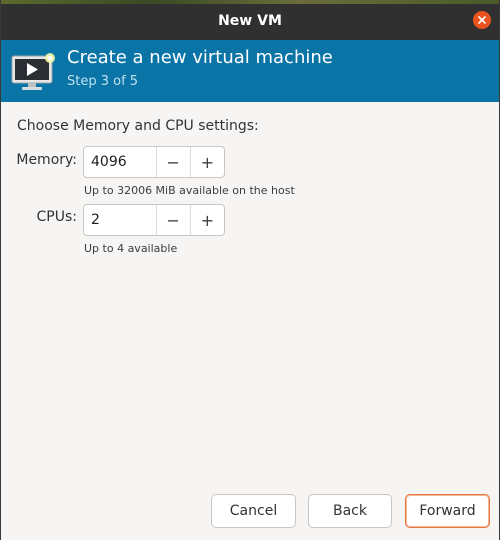 This screenshot has width=500, height=540. I want to click on virtual-machine-monitor-icon, so click(33, 71).